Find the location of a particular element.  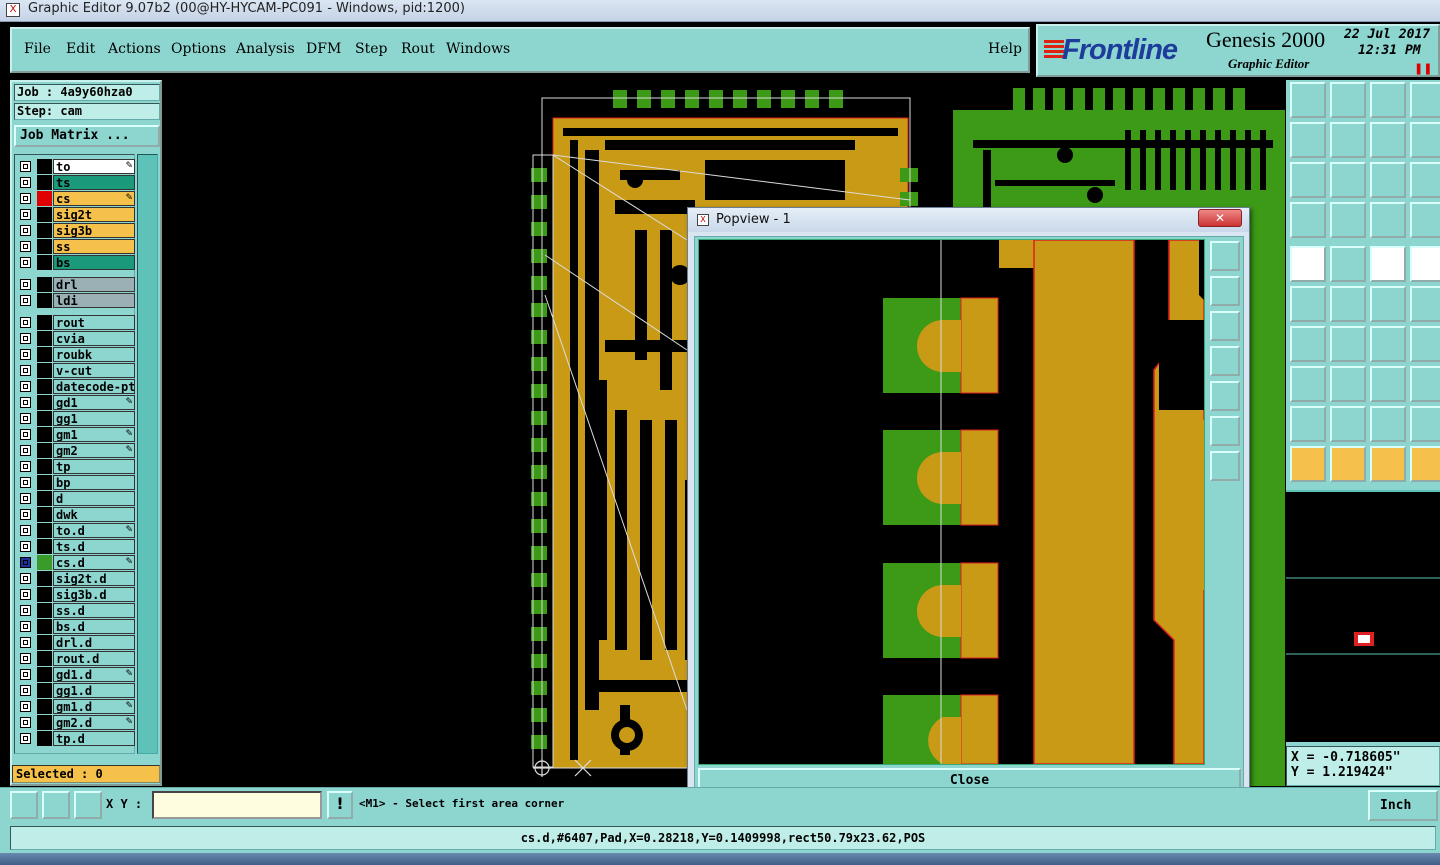

alert-icon: ! is located at coordinates (340, 805).